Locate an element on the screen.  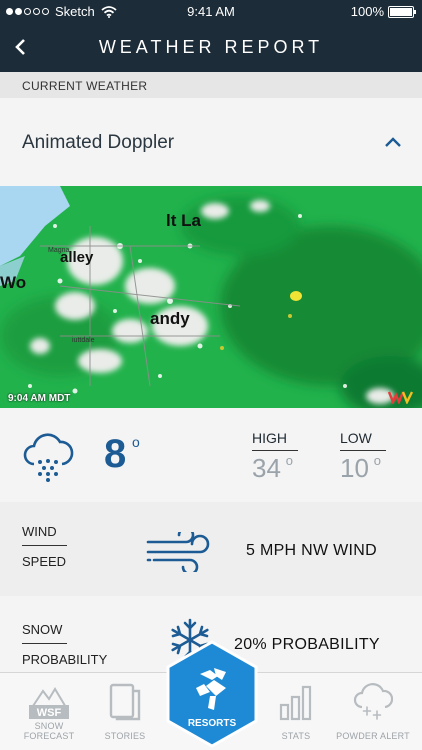
section-header: CURRENT WEATHER is located at coordinates (211, 85).